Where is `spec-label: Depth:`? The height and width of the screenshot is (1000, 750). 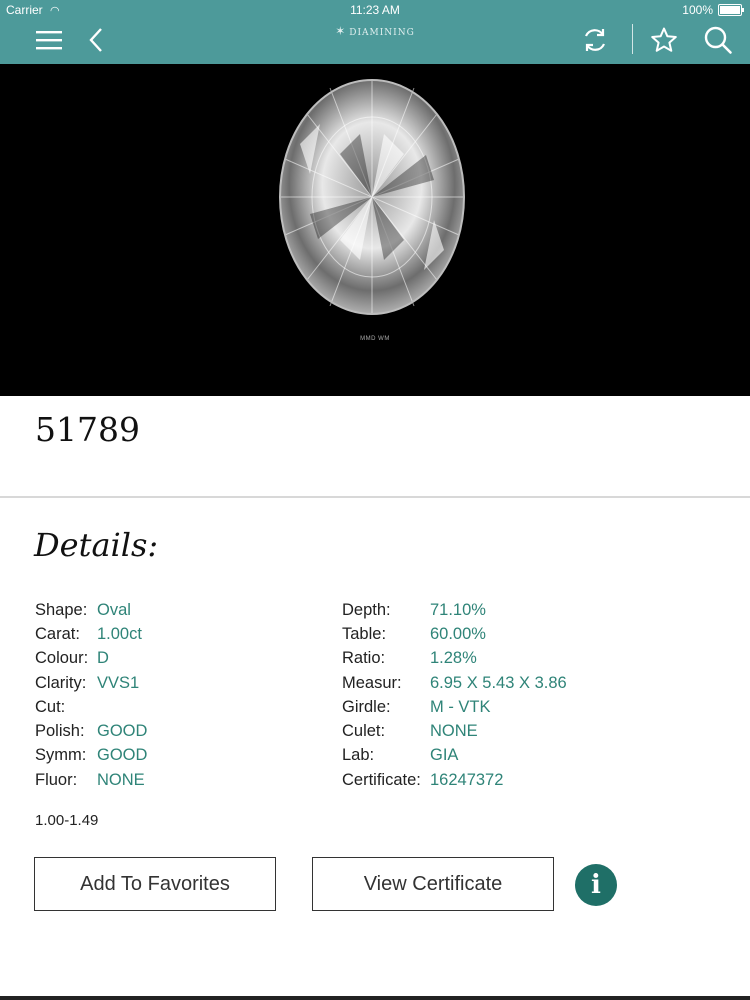 spec-label: Depth: is located at coordinates (366, 609).